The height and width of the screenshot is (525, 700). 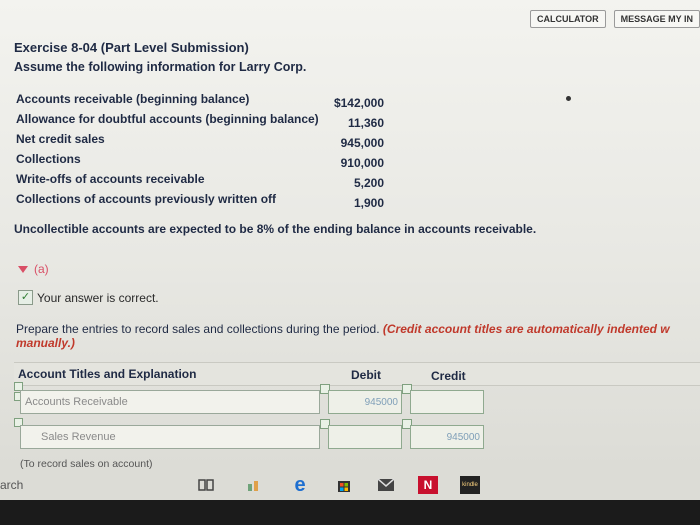 What do you see at coordinates (386, 485) in the screenshot?
I see `mail-icon` at bounding box center [386, 485].